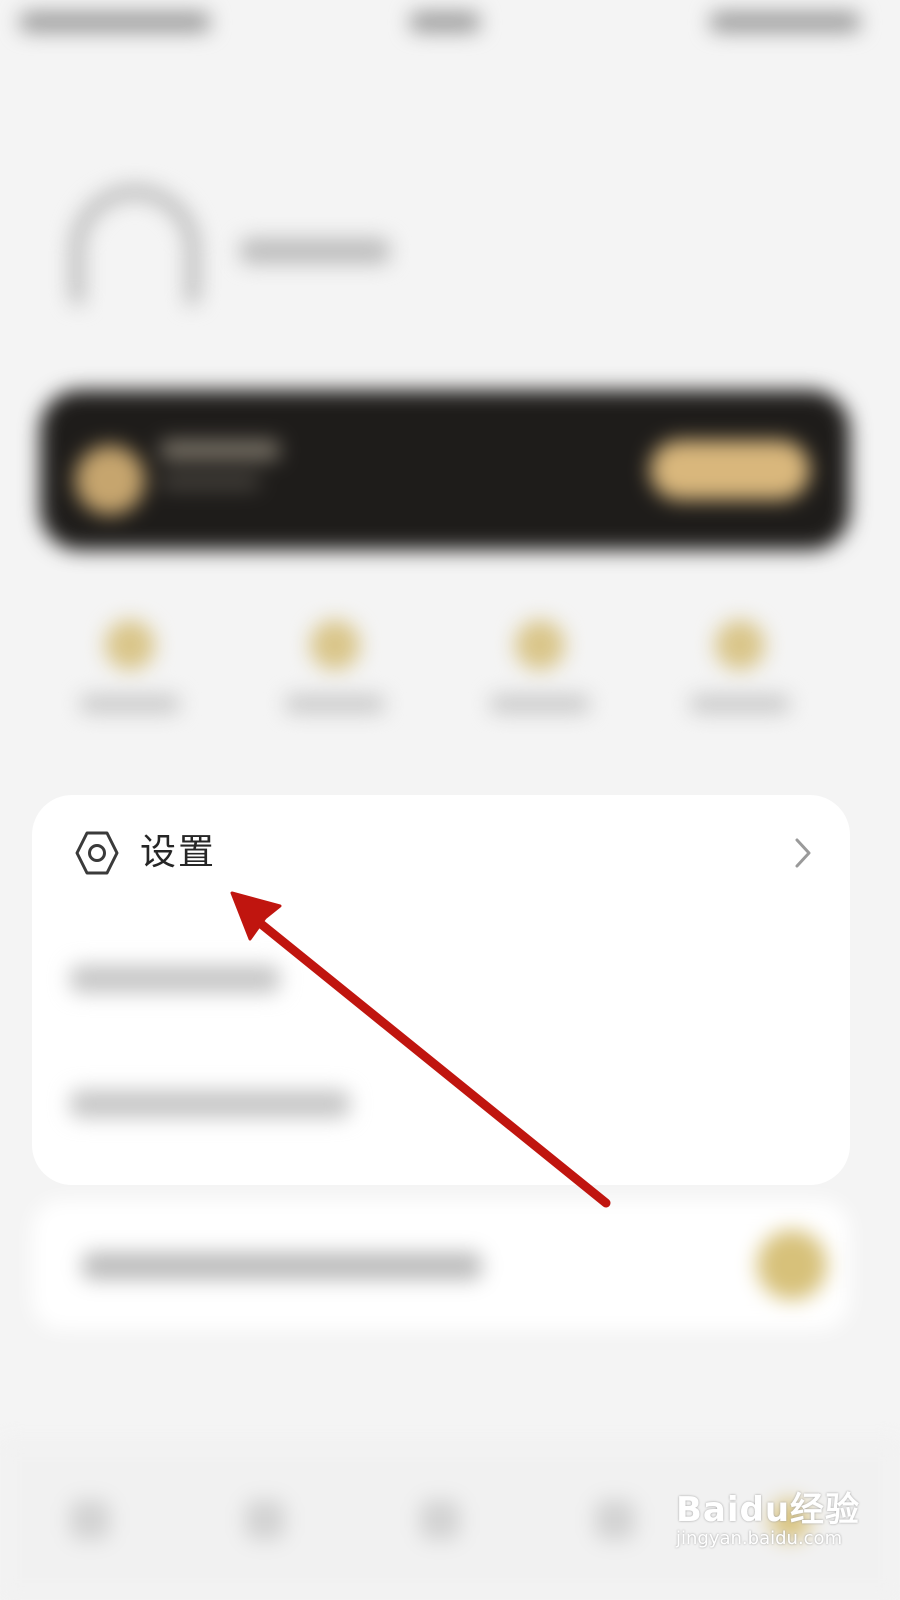  Describe the element at coordinates (110, 480) in the screenshot. I see `vip-coin-icon` at that location.